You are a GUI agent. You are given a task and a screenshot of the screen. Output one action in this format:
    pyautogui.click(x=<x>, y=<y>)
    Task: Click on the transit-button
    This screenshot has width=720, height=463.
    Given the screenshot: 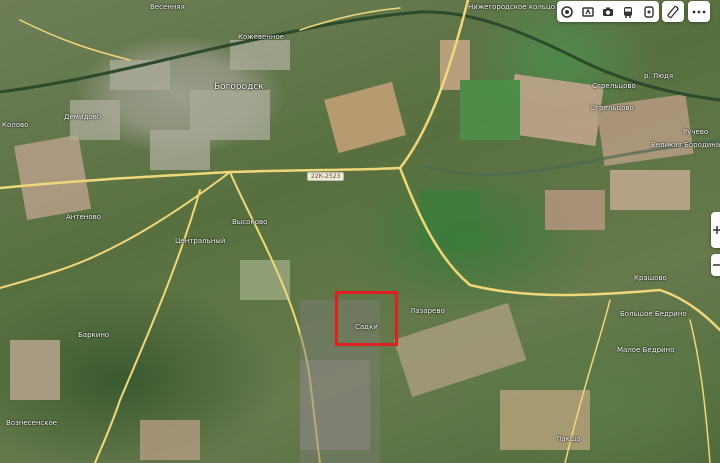 What is the action you would take?
    pyautogui.click(x=628, y=11)
    